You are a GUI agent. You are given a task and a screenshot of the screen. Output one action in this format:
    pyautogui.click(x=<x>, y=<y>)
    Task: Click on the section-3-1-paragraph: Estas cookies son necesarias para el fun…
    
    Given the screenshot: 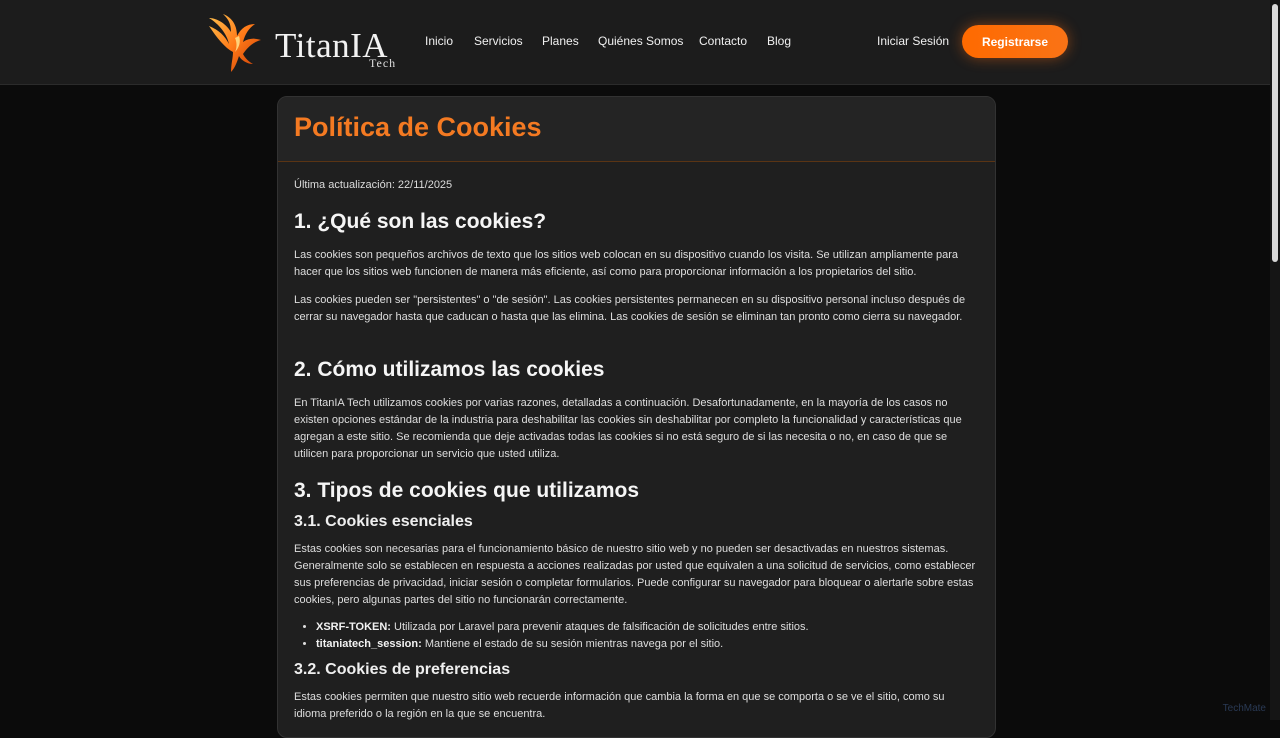 What is the action you would take?
    pyautogui.click(x=635, y=574)
    